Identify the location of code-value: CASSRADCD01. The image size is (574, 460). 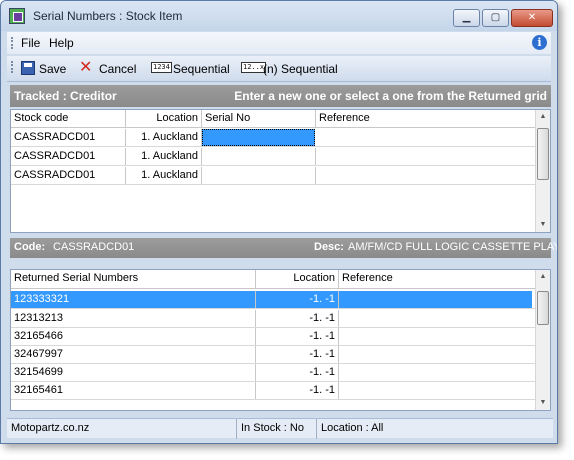
(94, 247).